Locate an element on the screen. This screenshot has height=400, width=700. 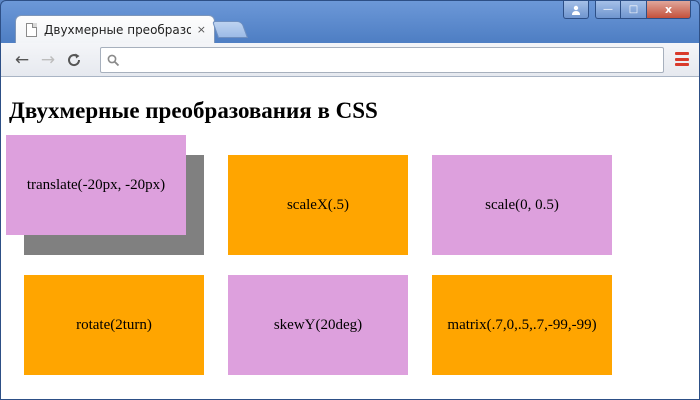
close-window-button: x is located at coordinates (669, 10).